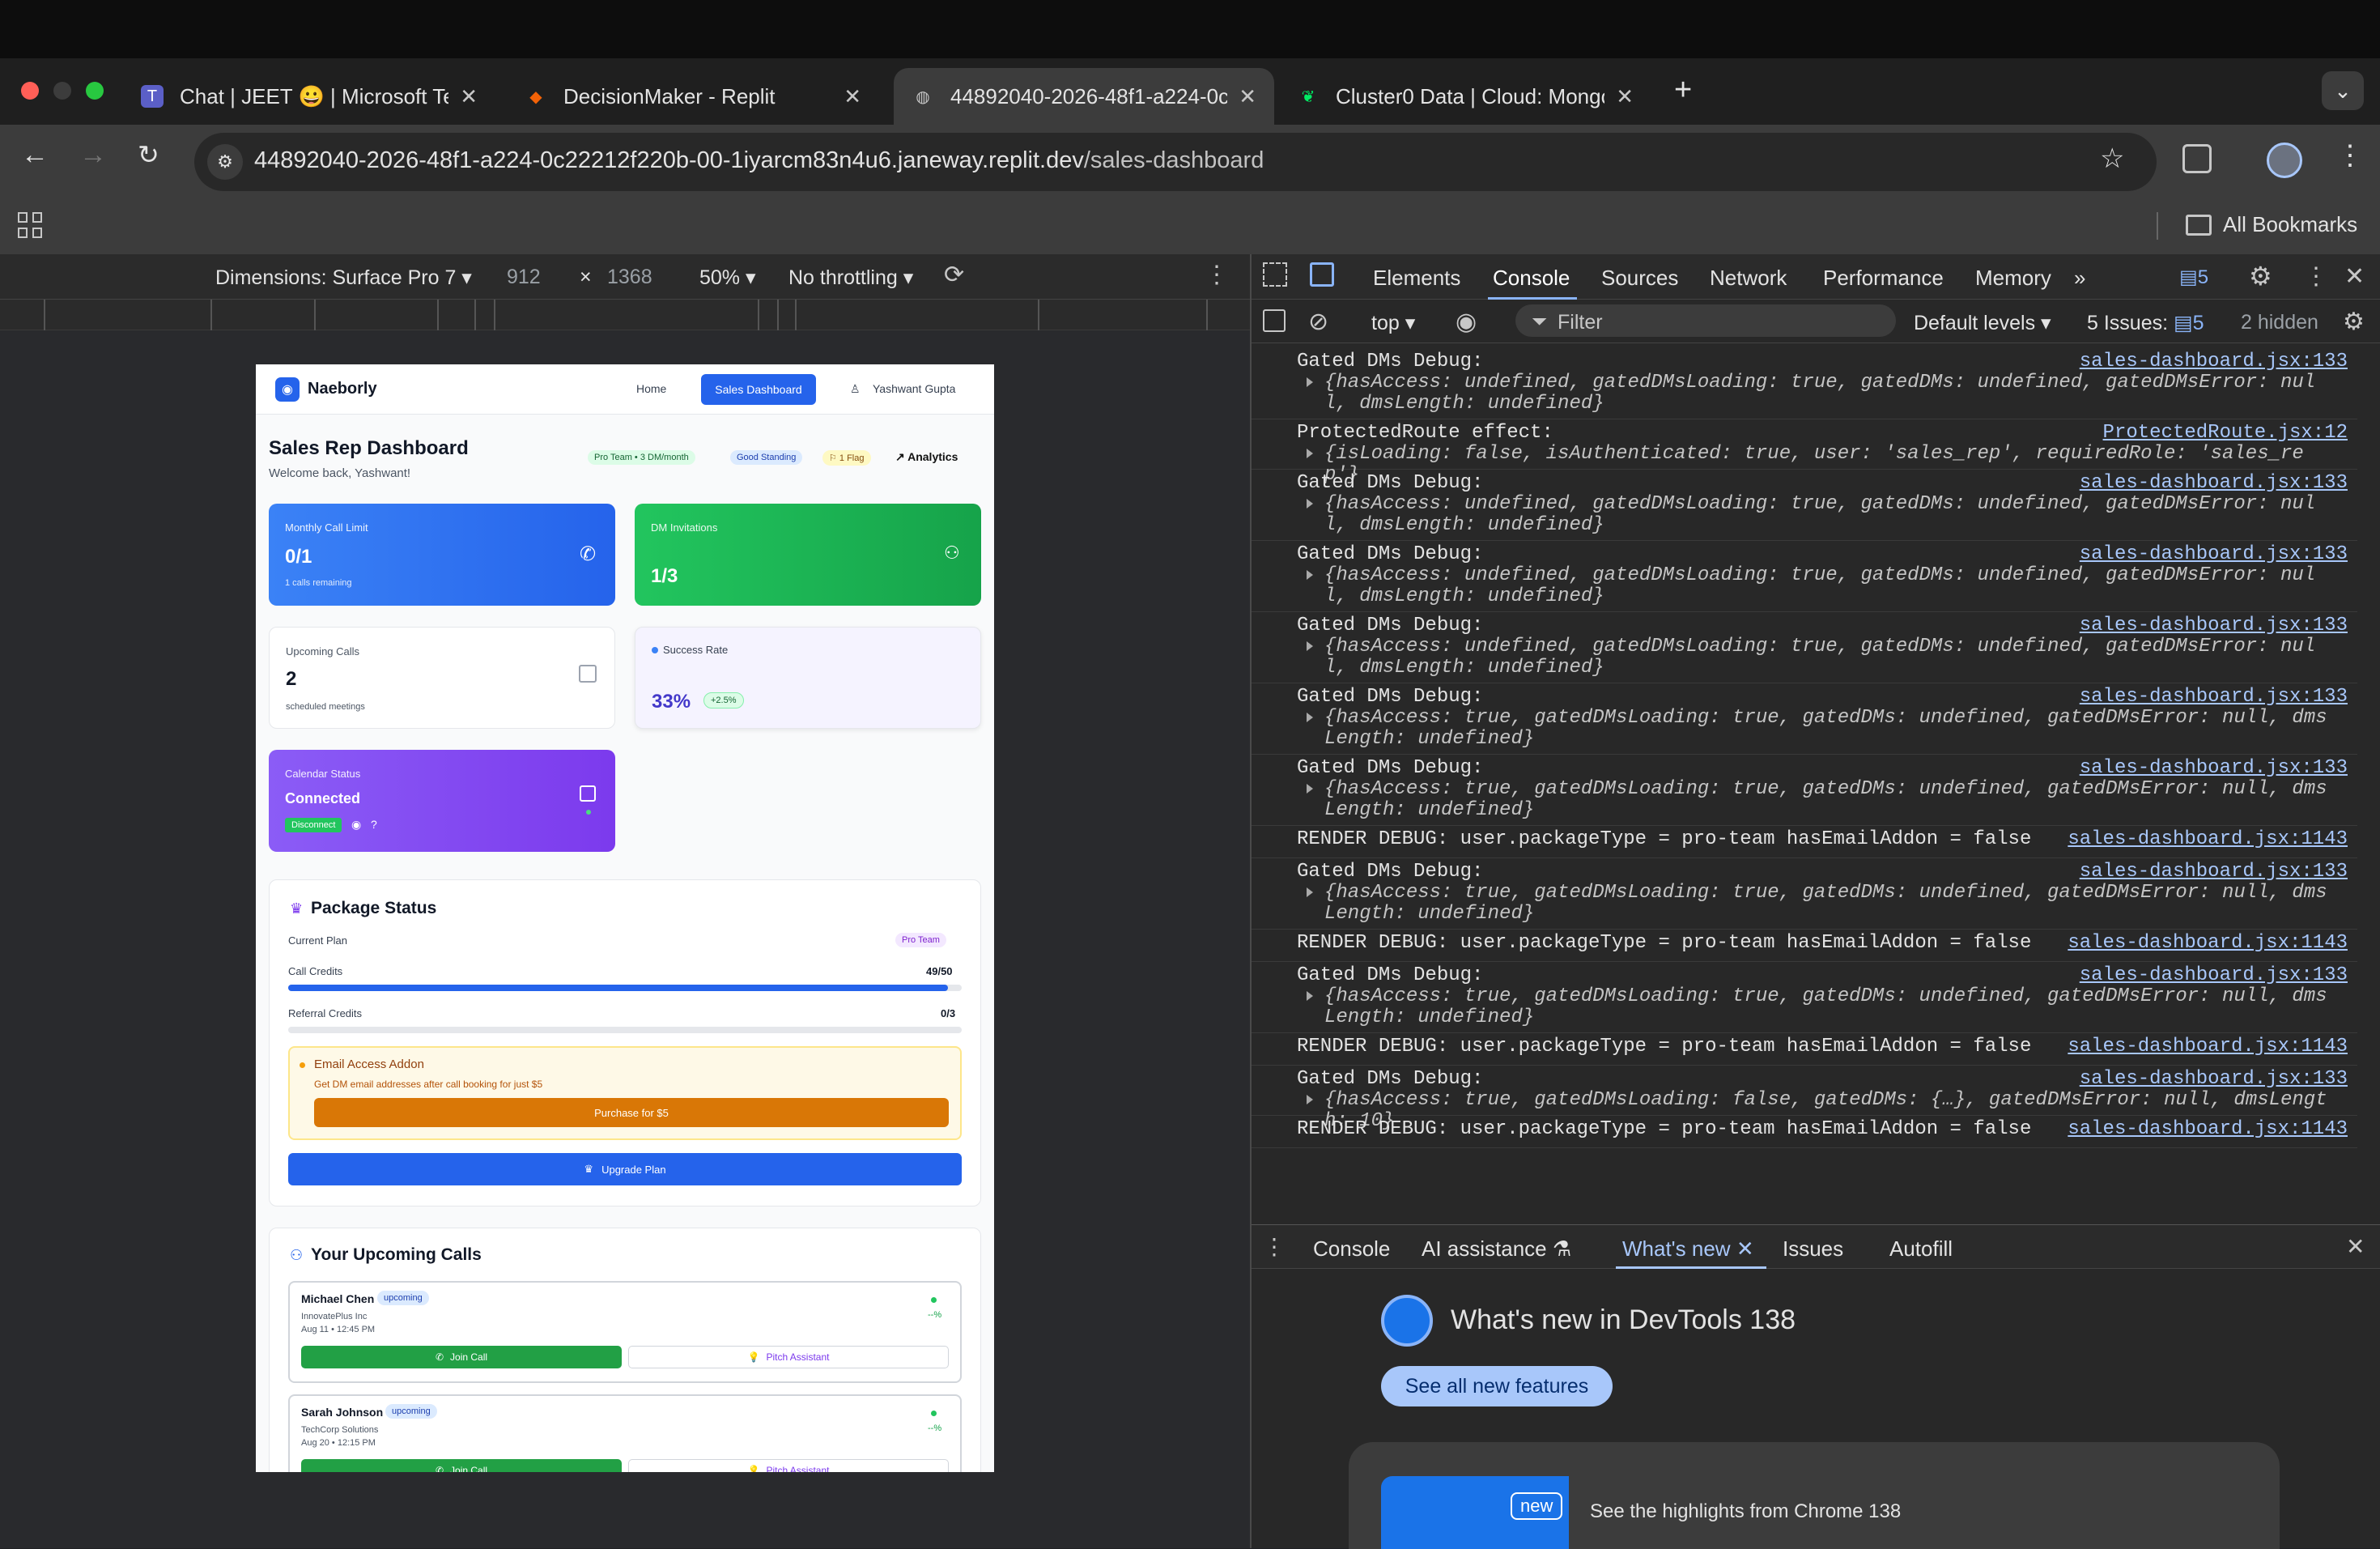  What do you see at coordinates (314, 825) in the screenshot?
I see `disconnect-button: Disconnect` at bounding box center [314, 825].